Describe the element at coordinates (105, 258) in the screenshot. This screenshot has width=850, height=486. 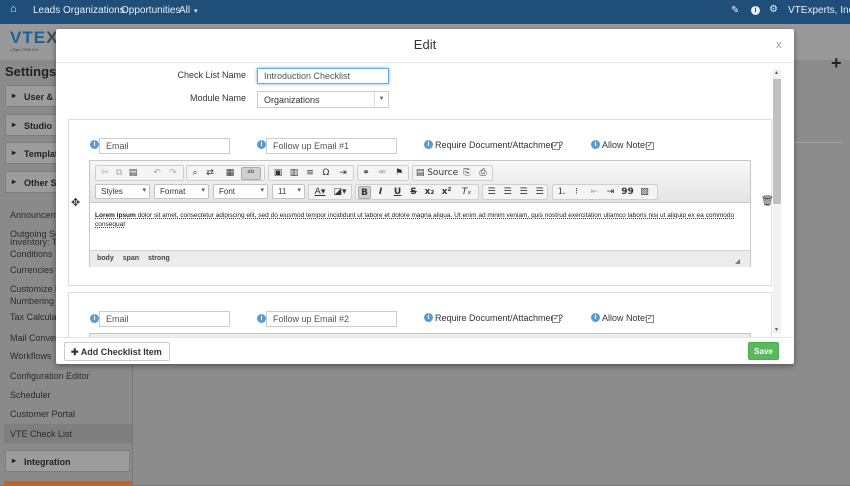
I see `path-body: body` at that location.